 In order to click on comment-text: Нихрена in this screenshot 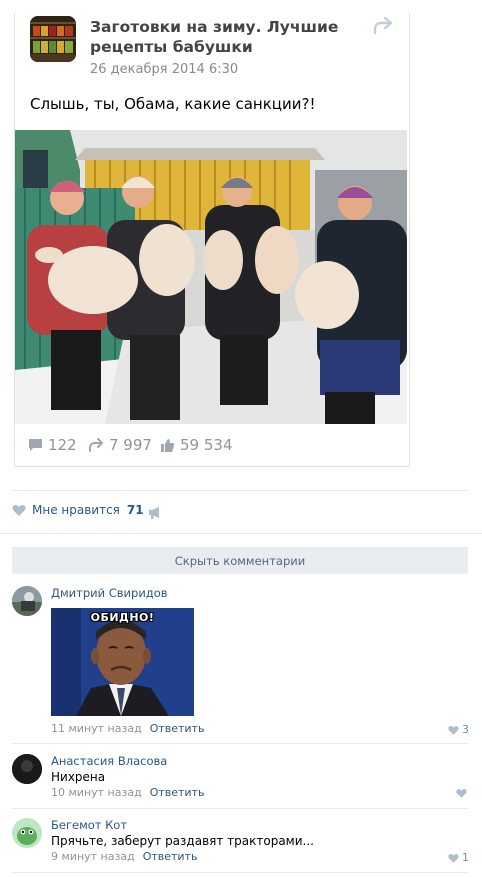, I will do `click(78, 777)`.